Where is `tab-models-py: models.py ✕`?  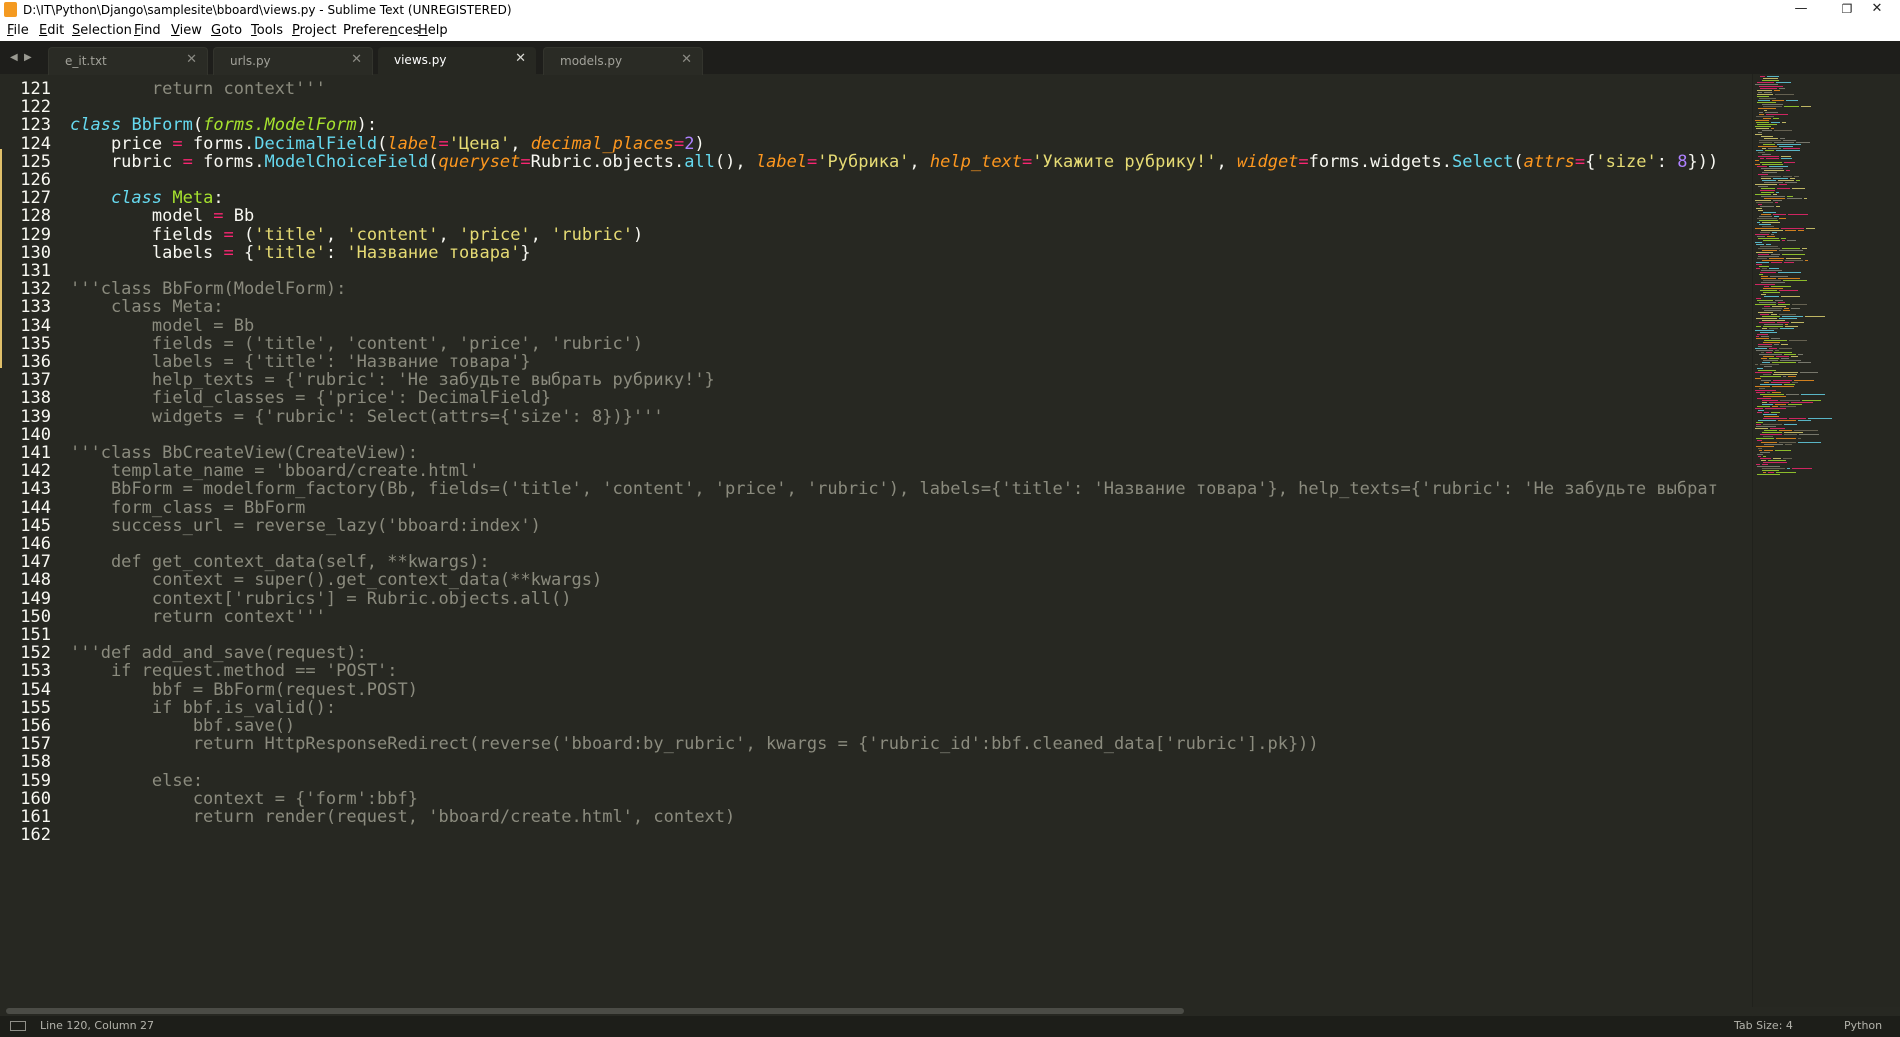
tab-models-py: models.py ✕ is located at coordinates (623, 61).